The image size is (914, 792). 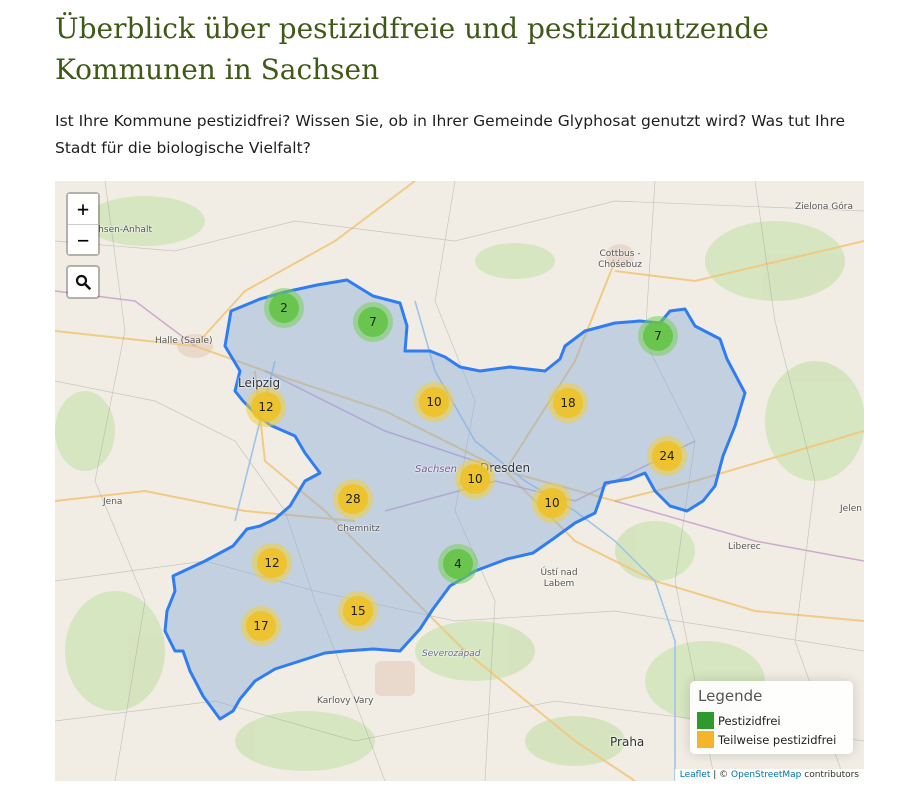 What do you see at coordinates (184, 341) in the screenshot?
I see `label-halle: Halle (Saale)` at bounding box center [184, 341].